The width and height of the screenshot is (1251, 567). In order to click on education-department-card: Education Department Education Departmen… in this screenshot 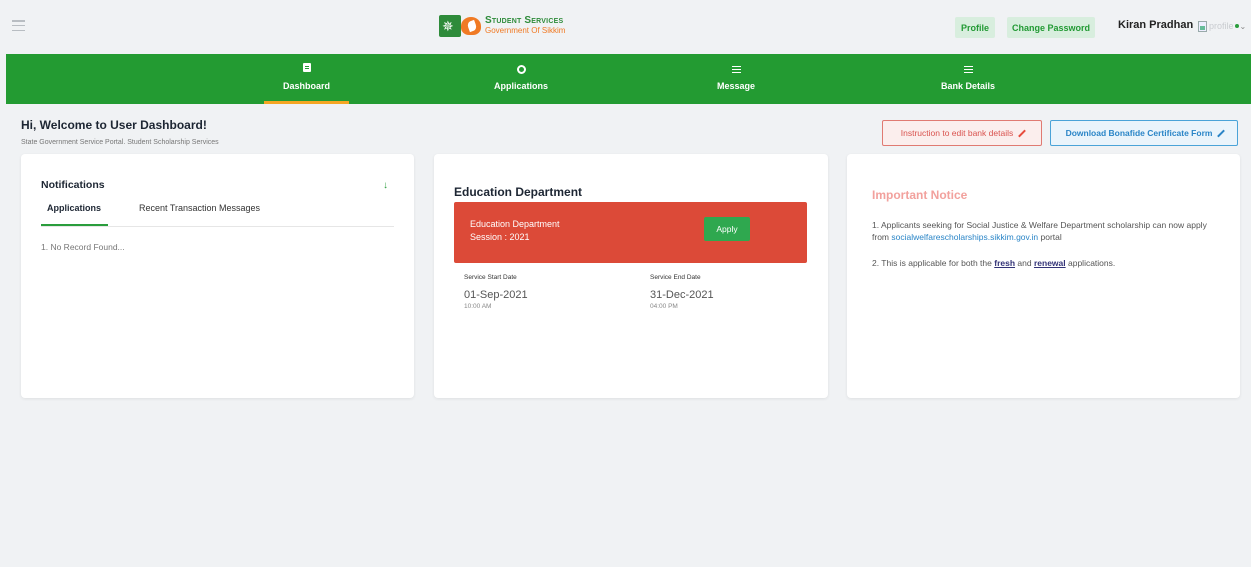, I will do `click(631, 276)`.